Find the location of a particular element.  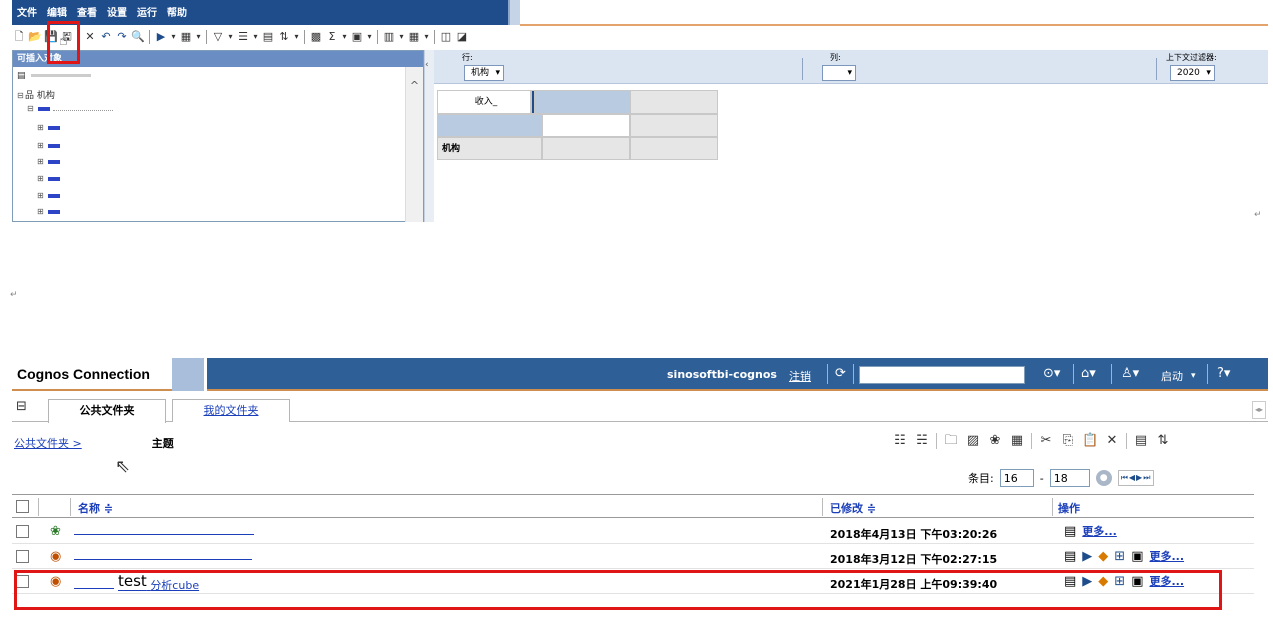

tree-item-org: ⊟品 机构 is located at coordinates (36, 94).